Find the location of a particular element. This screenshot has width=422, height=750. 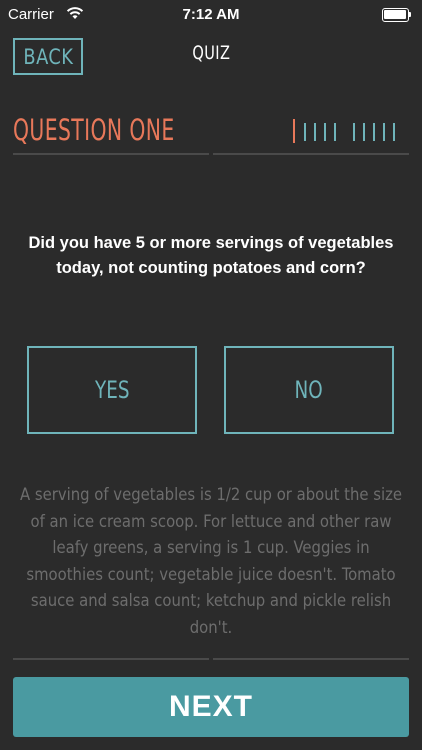

heading-divider-right is located at coordinates (311, 154).